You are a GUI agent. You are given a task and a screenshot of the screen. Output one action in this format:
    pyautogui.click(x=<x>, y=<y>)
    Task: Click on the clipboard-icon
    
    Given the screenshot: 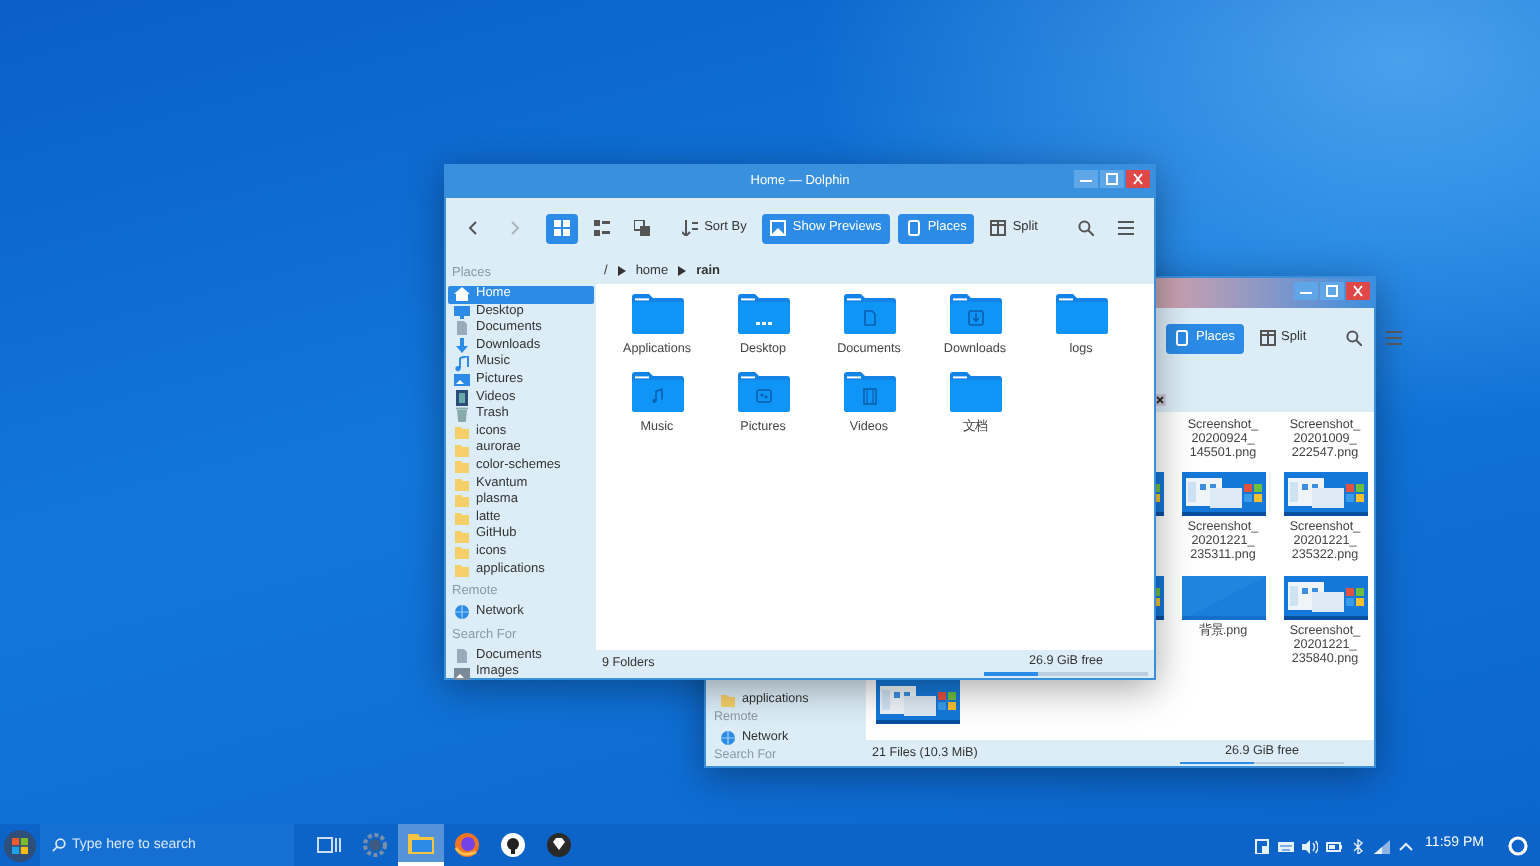 What is the action you would take?
    pyautogui.click(x=1261, y=845)
    